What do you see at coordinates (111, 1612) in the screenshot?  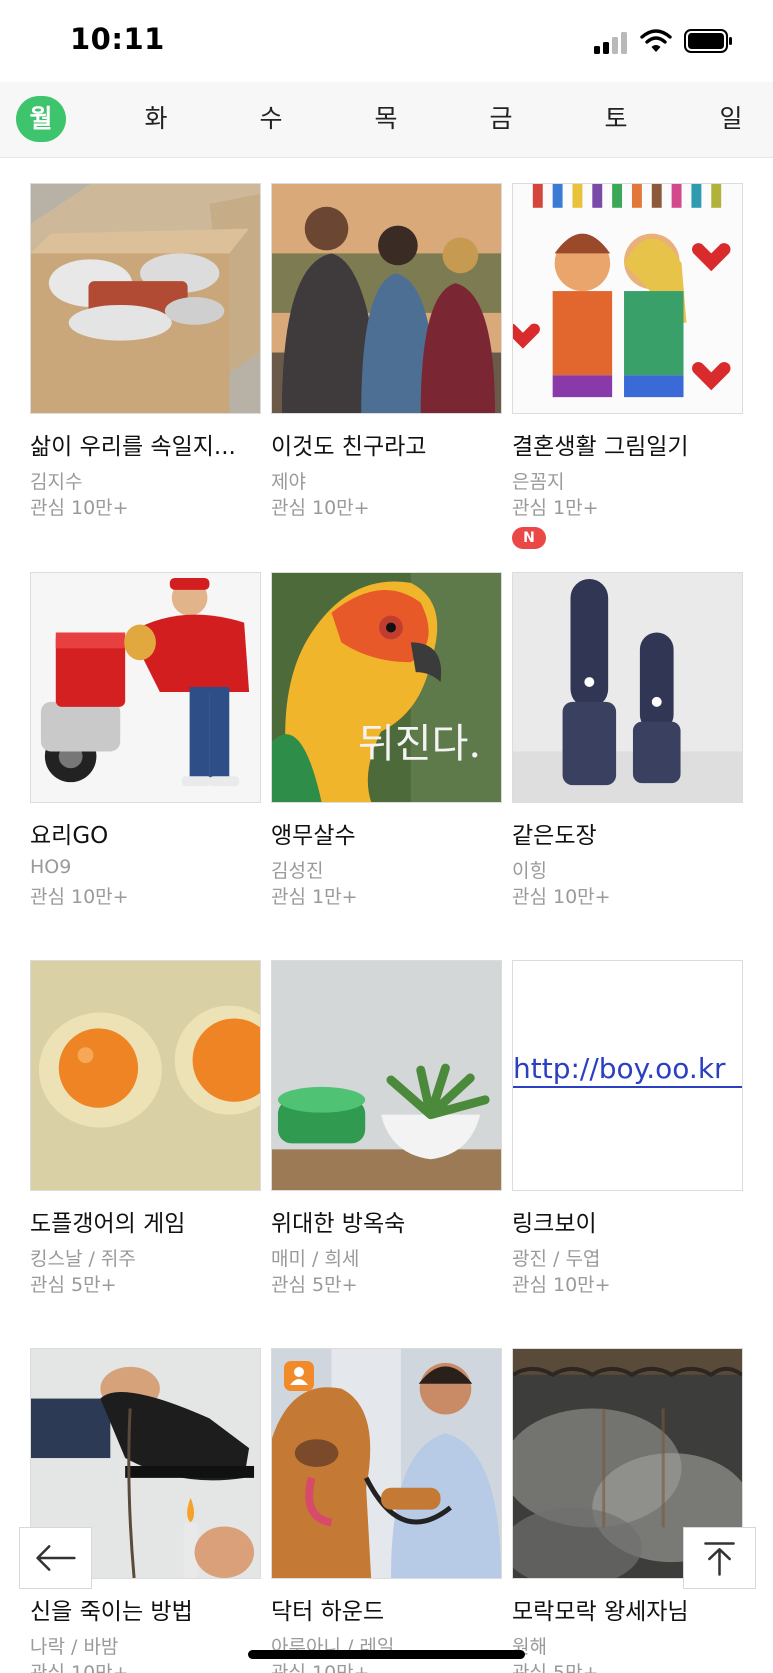 I see `webtoon-title: 신을 죽이는 방법` at bounding box center [111, 1612].